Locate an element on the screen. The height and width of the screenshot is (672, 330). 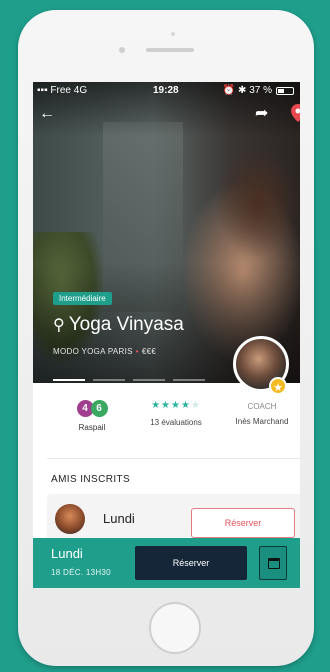
friends-title: AMIS INSCRITS is located at coordinates (91, 479).